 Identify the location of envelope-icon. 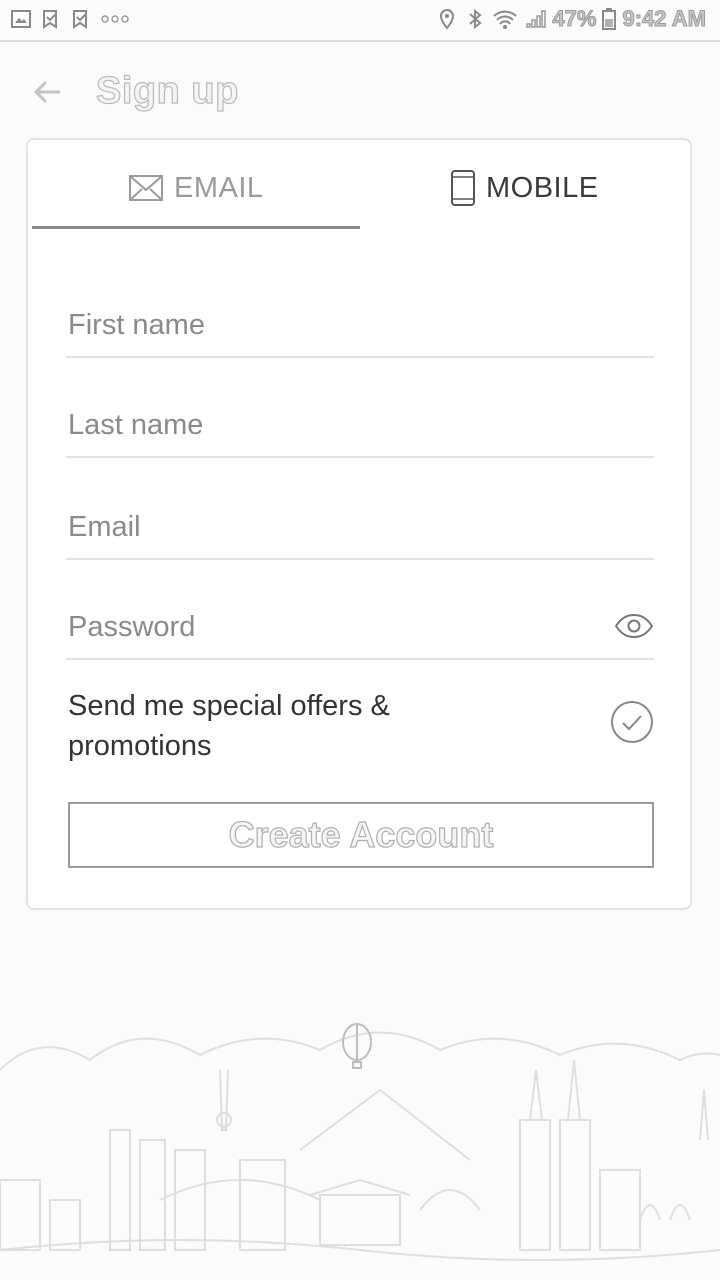
(146, 188).